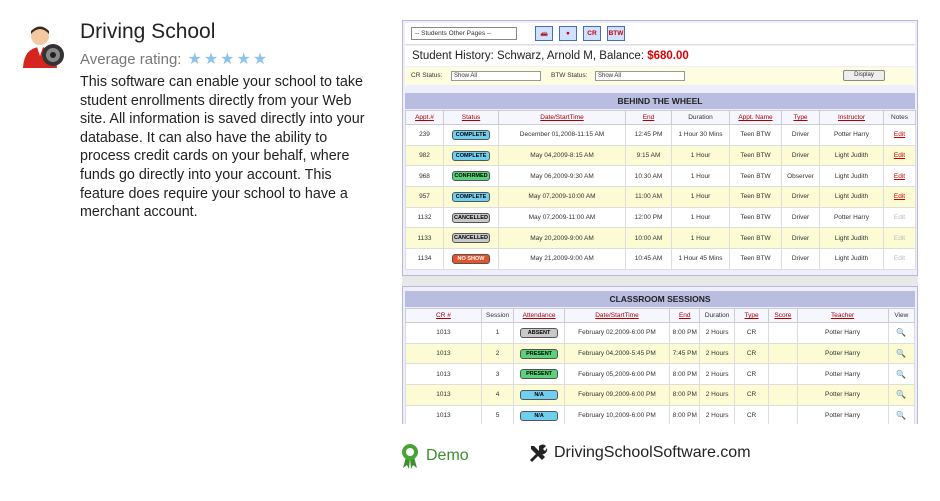  What do you see at coordinates (131, 59) in the screenshot?
I see `rating-label: Average rating:` at bounding box center [131, 59].